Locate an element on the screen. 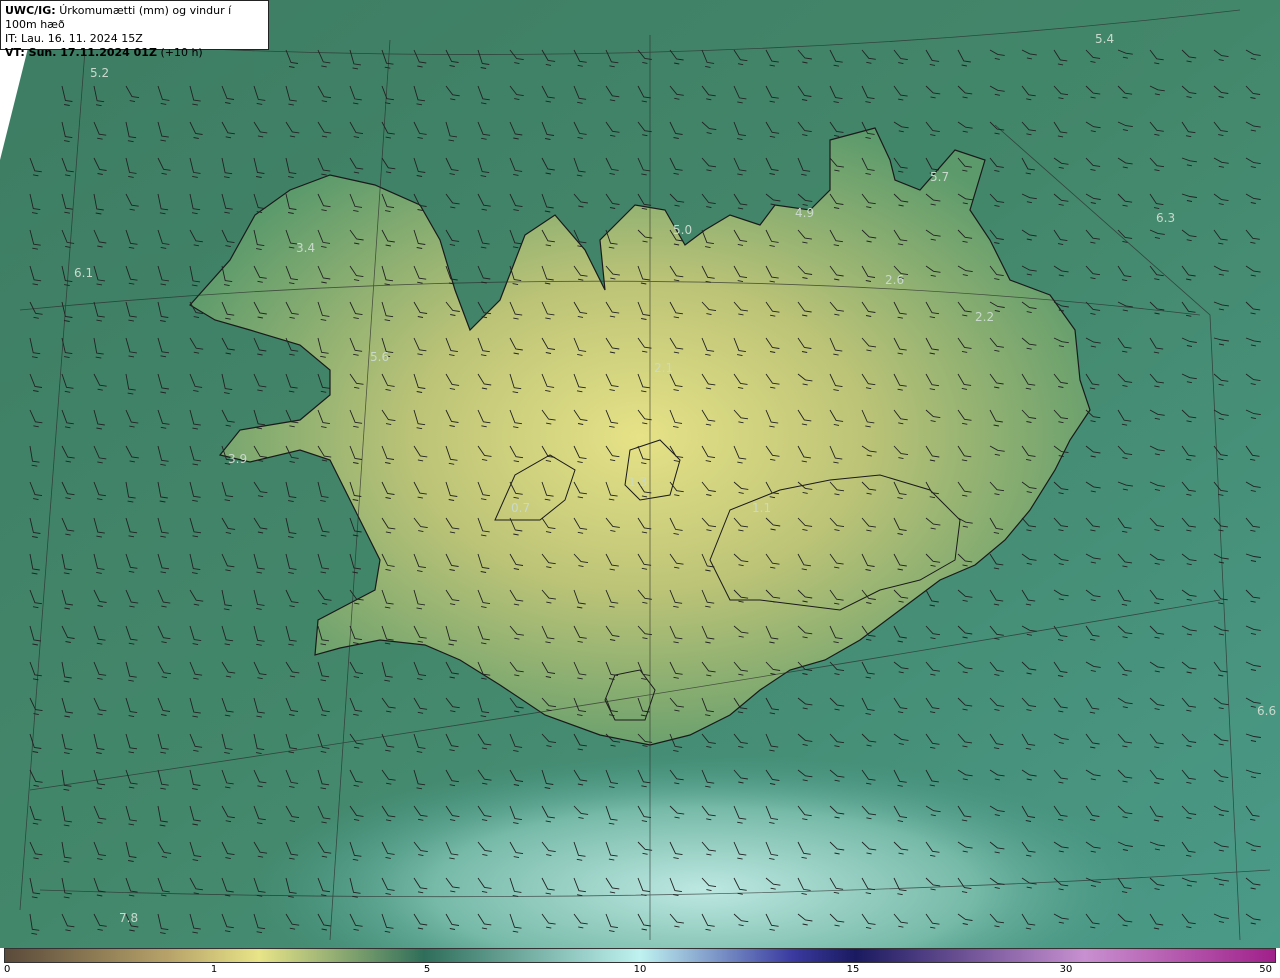 The height and width of the screenshot is (978, 1280). colorbar-tick: 50 is located at coordinates (1265, 969).